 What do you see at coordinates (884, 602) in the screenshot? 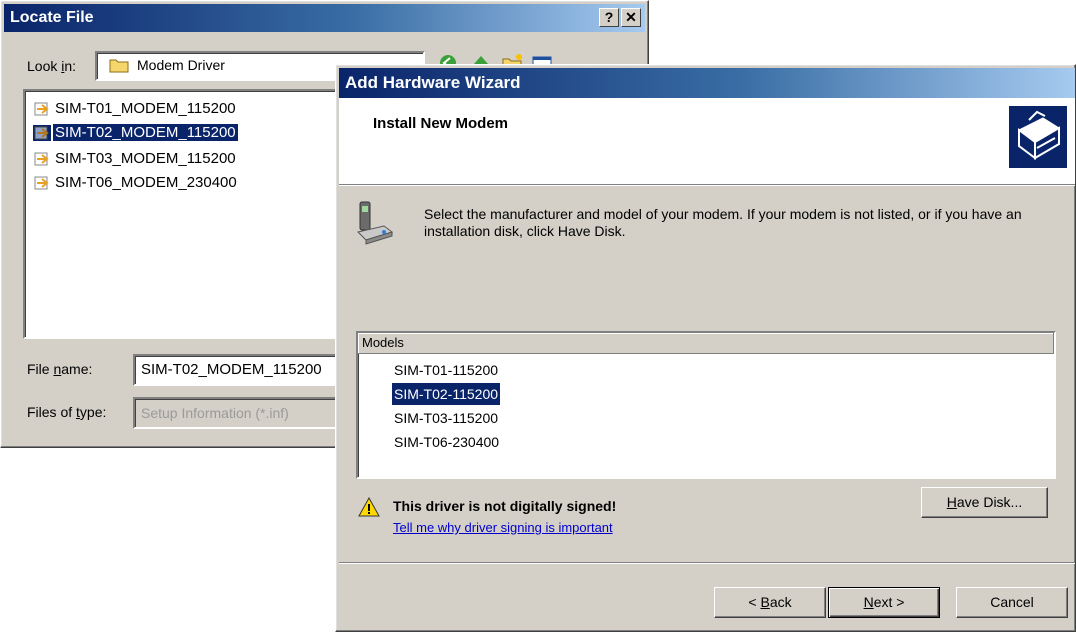
I see `next-button: Next >` at bounding box center [884, 602].